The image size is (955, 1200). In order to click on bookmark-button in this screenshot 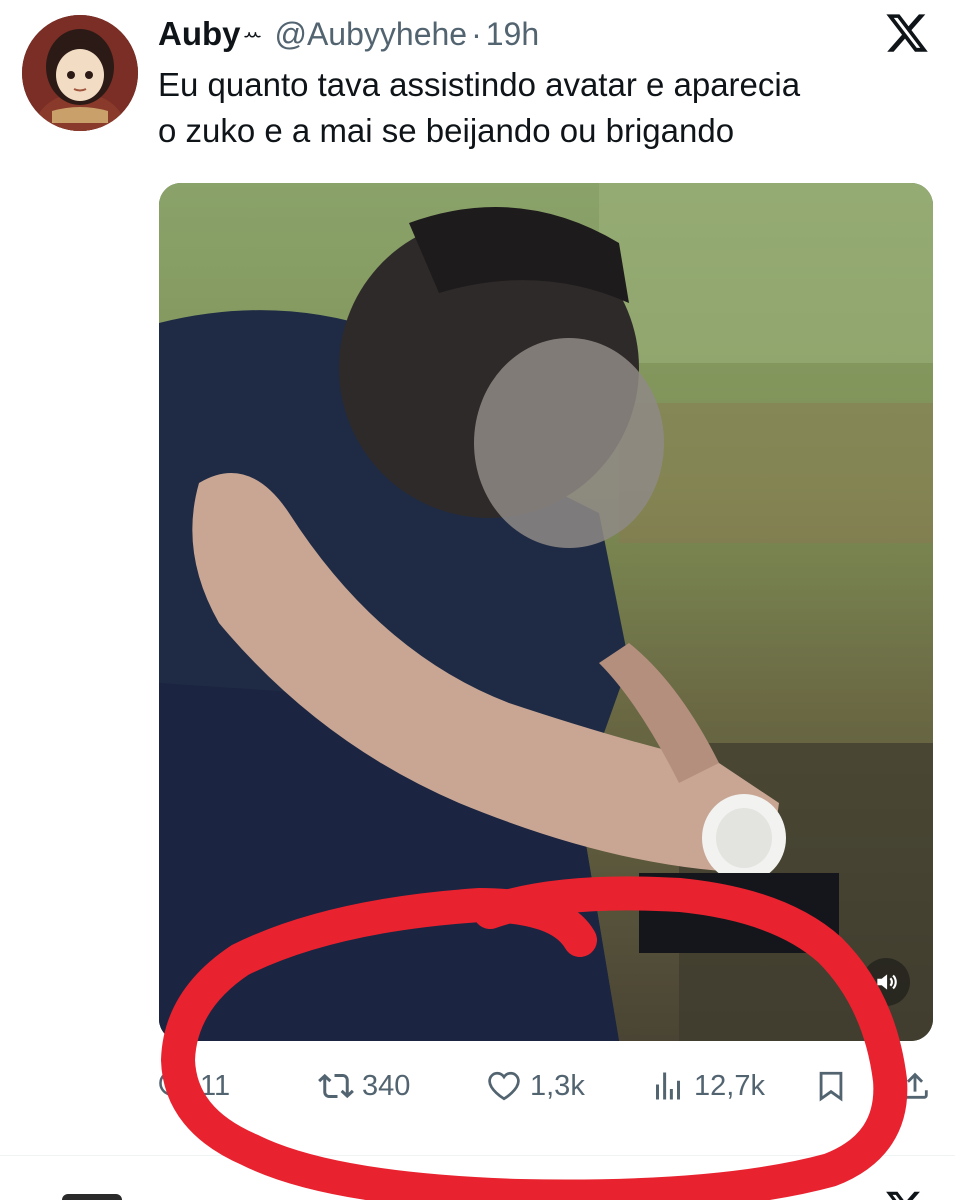, I will do `click(831, 1086)`.